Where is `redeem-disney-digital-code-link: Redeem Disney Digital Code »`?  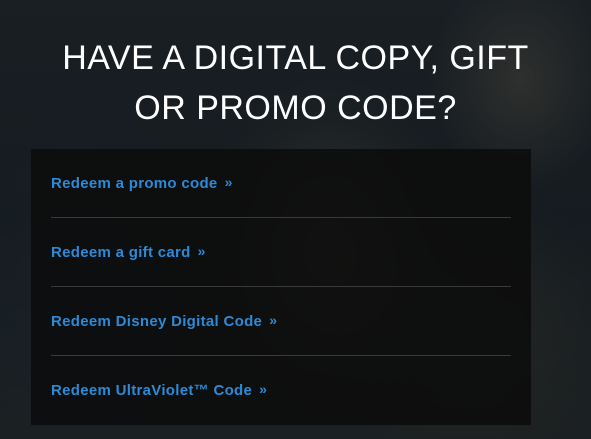
redeem-disney-digital-code-link: Redeem Disney Digital Code » is located at coordinates (164, 321).